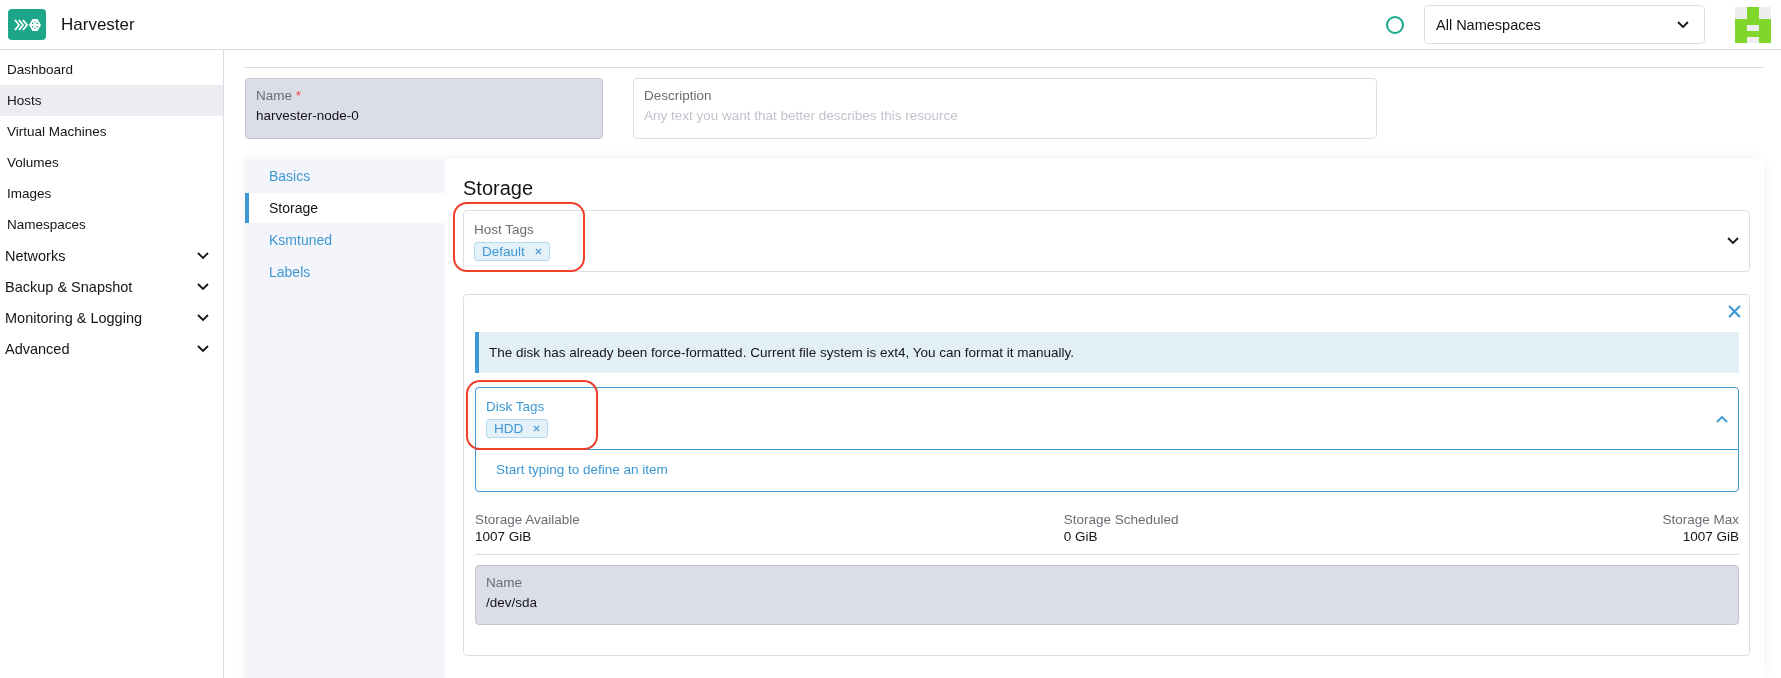  I want to click on status-icon, so click(1395, 24).